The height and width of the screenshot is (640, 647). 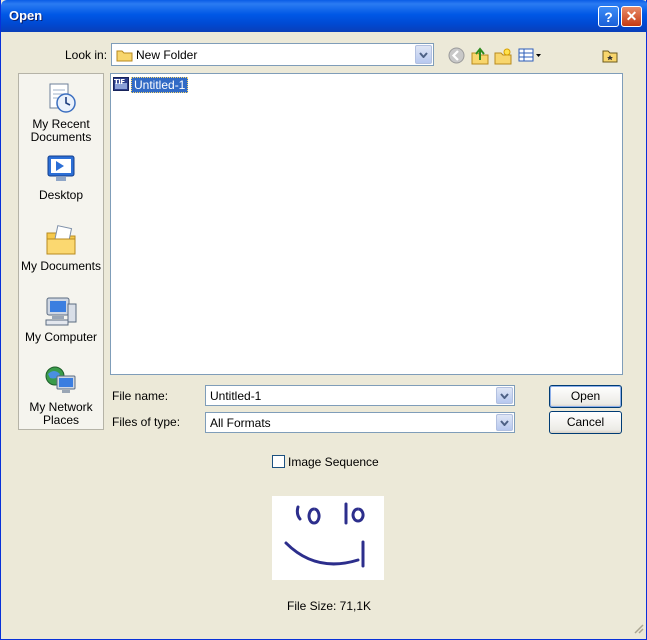 I want to click on network-places-icon, so click(x=61, y=381).